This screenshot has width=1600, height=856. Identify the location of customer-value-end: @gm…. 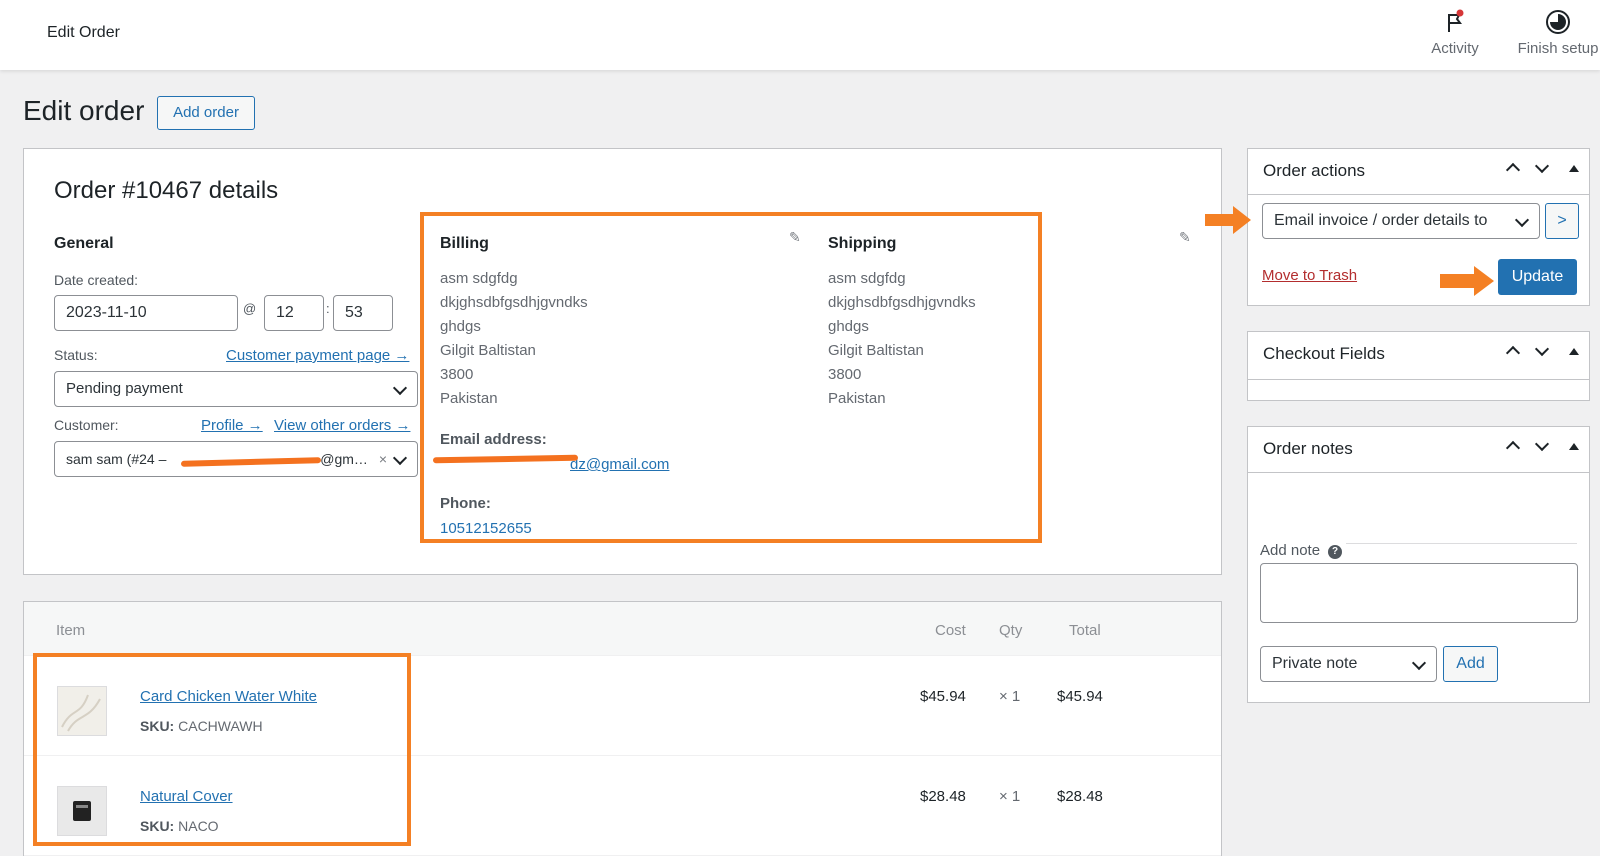
(344, 459).